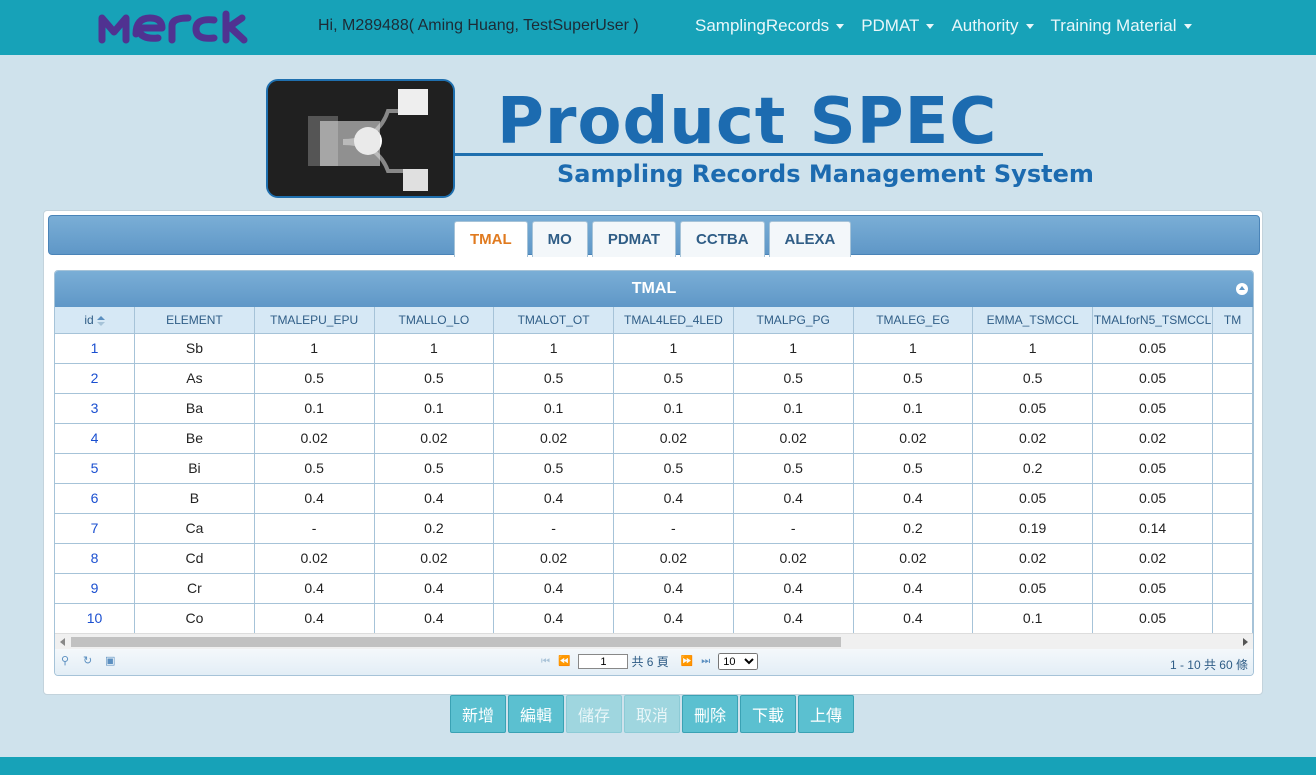 Image resolution: width=1316 pixels, height=775 pixels. I want to click on tab-pdmat: PDMAT, so click(634, 239).